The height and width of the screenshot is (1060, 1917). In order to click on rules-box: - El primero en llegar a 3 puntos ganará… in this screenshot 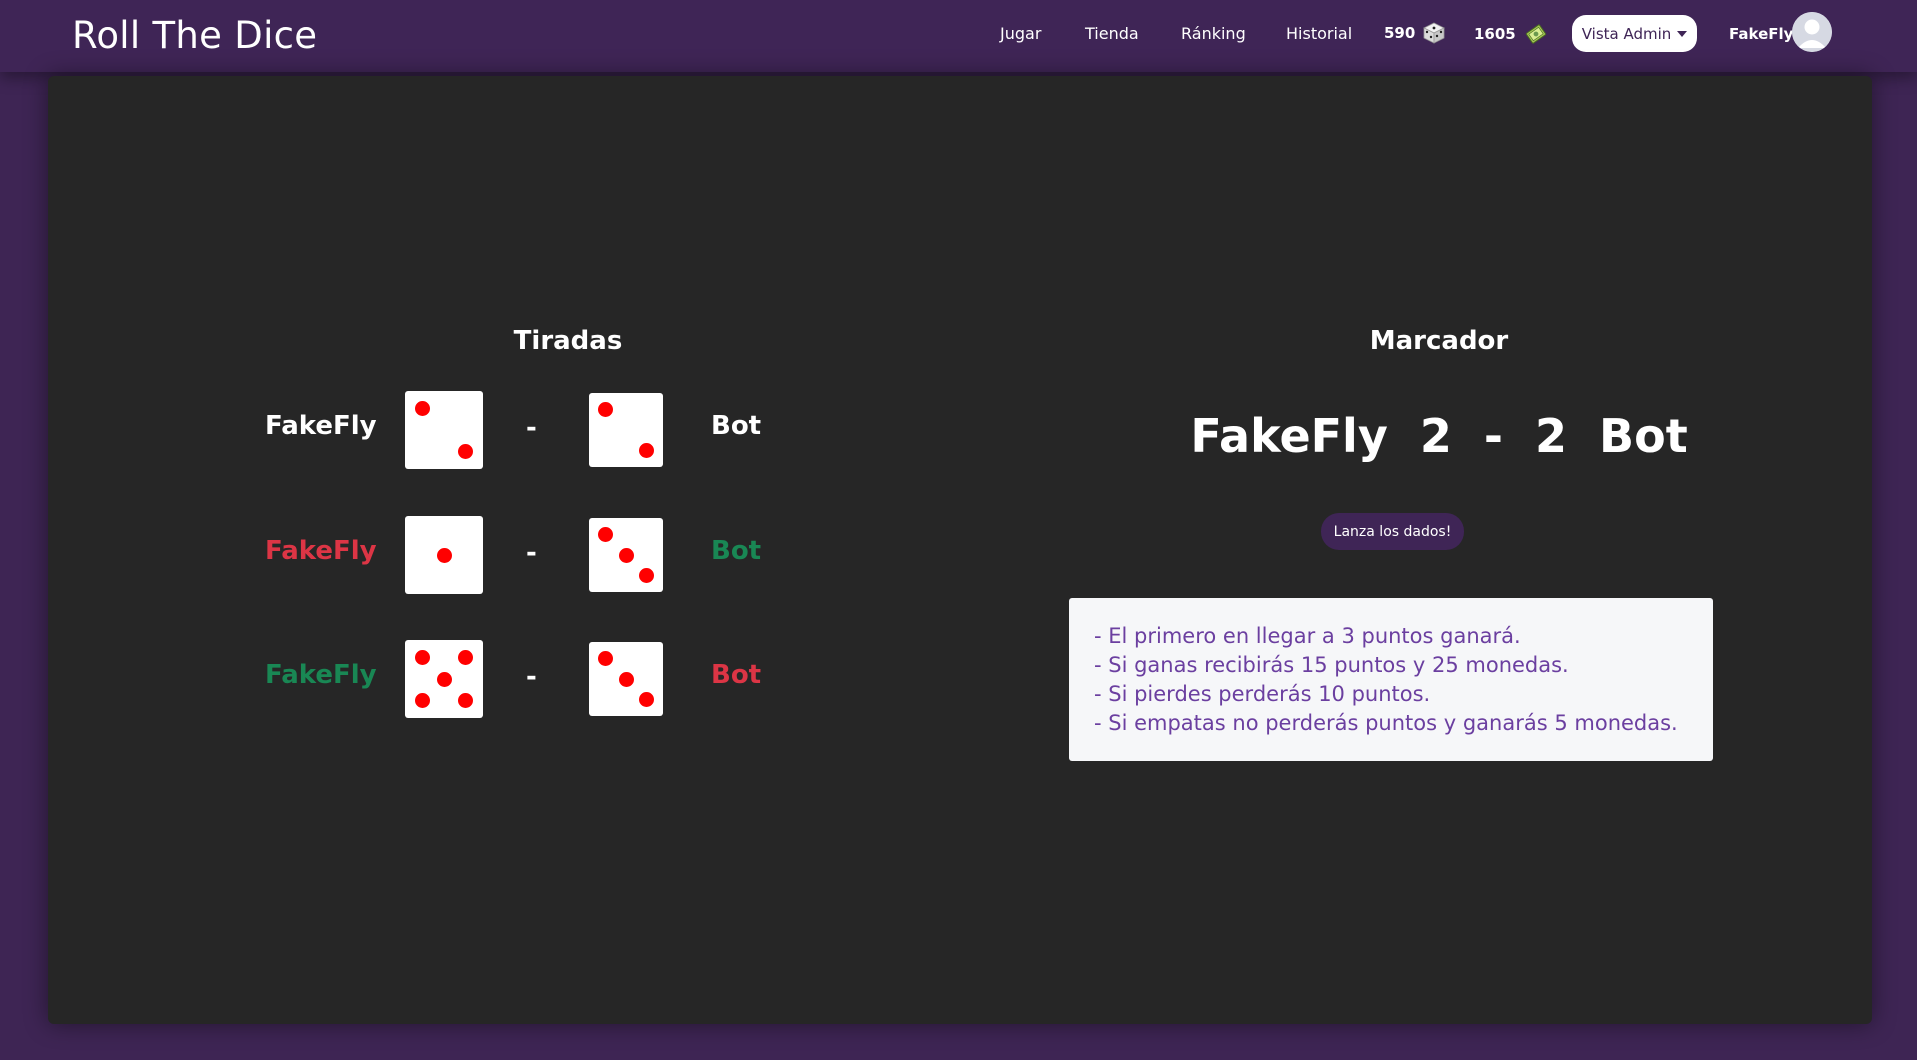, I will do `click(1391, 679)`.